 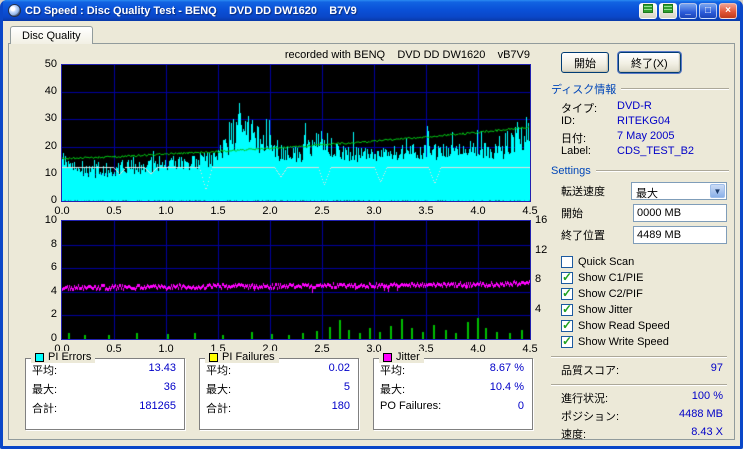 I want to click on pi-failures-legend-label: PI Failures, so click(x=248, y=357).